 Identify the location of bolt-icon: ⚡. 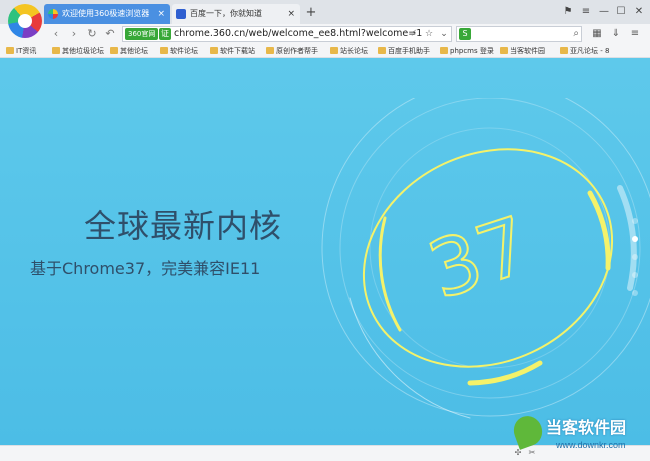
(414, 34).